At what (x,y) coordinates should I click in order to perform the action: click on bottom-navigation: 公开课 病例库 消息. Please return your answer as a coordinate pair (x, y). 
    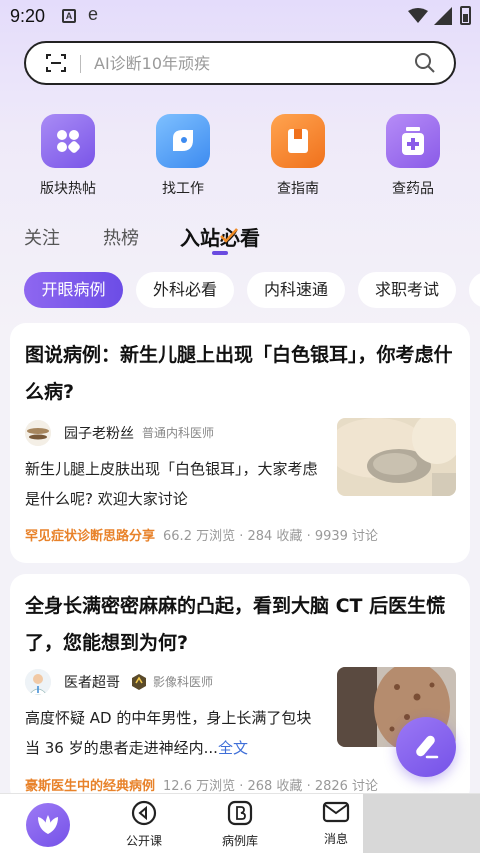
    Looking at the image, I should click on (240, 823).